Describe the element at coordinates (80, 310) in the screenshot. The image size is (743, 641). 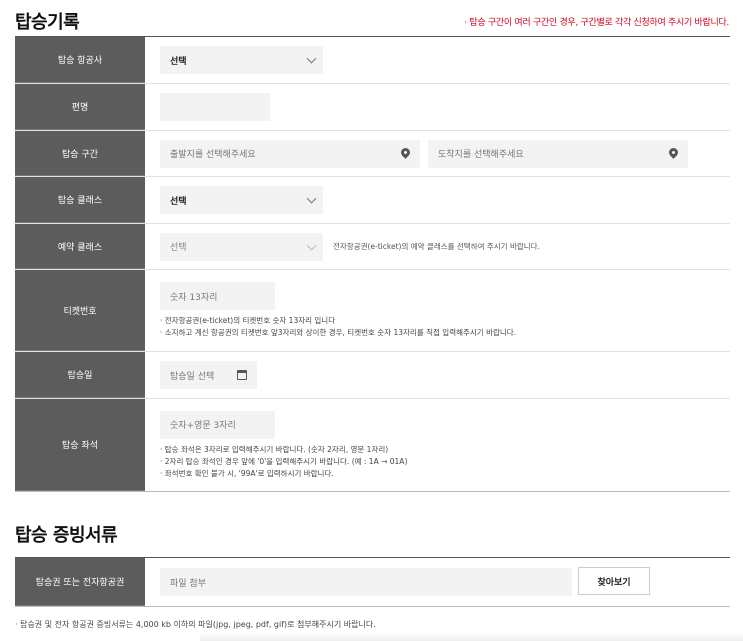
I see `ticket-label: 티켓번호` at that location.